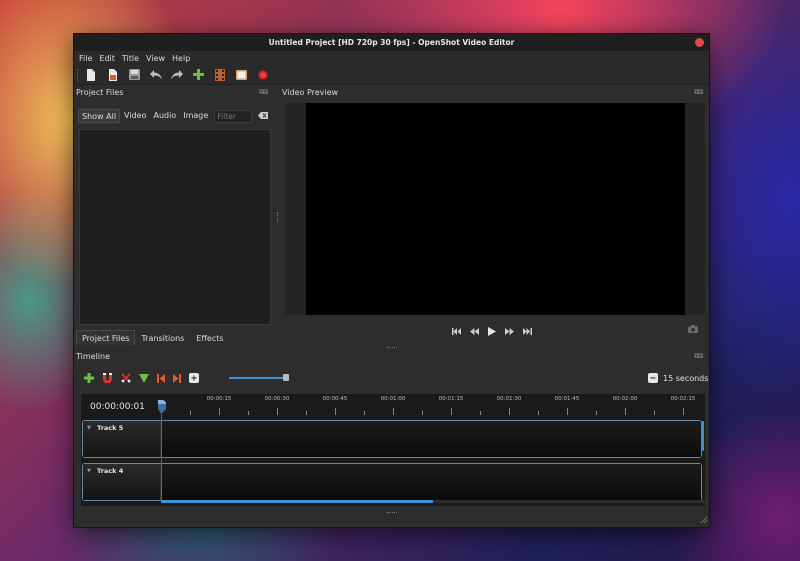  I want to click on playhead-handle, so click(162, 408).